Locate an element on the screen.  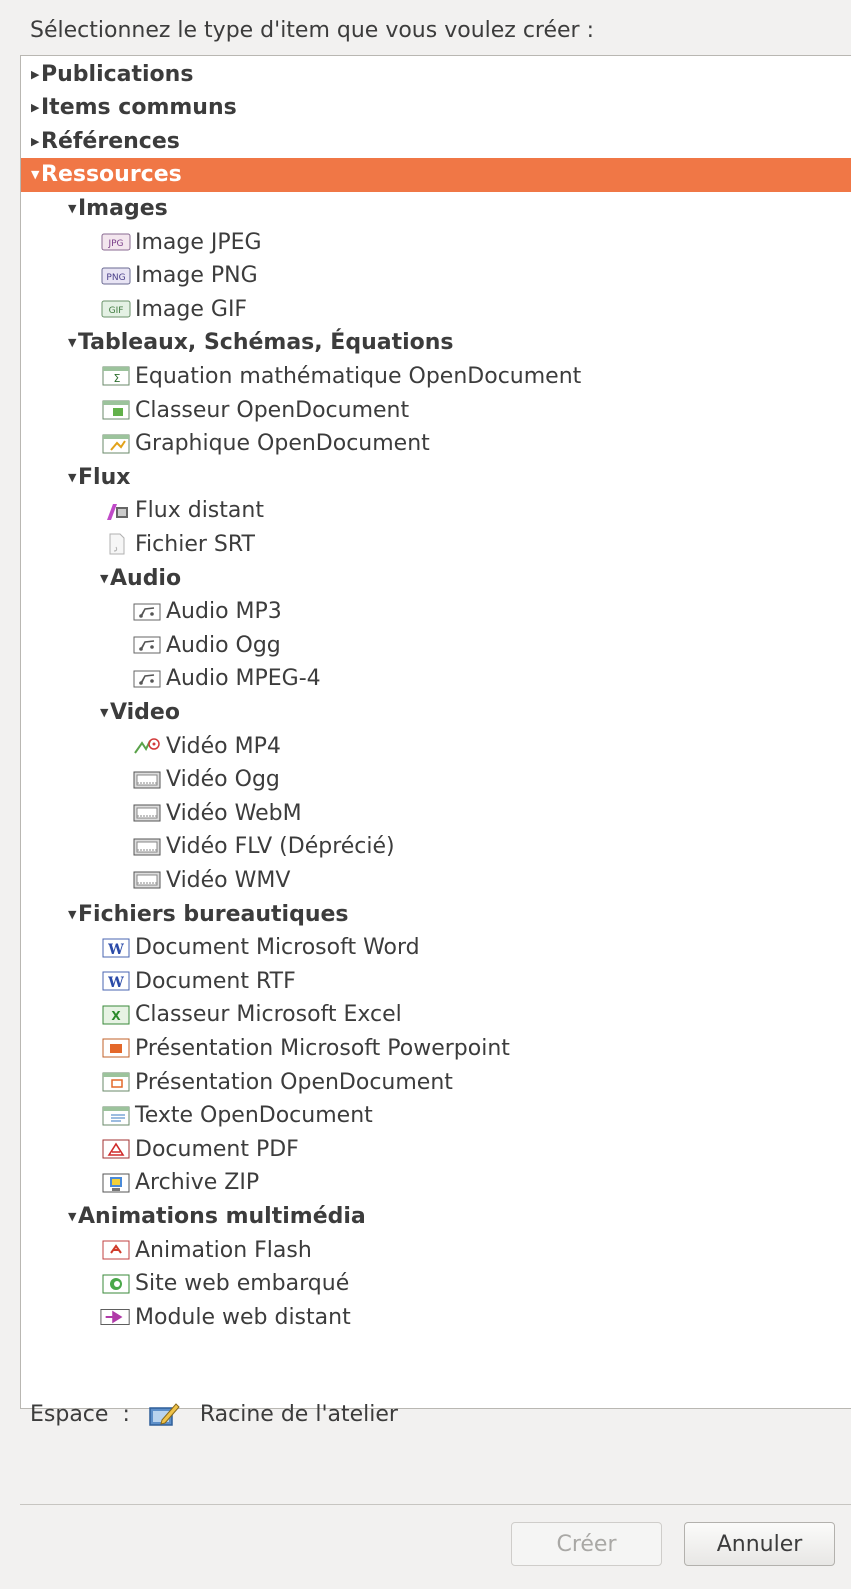
tree-item: Vidéo Ogg is located at coordinates (436, 780).